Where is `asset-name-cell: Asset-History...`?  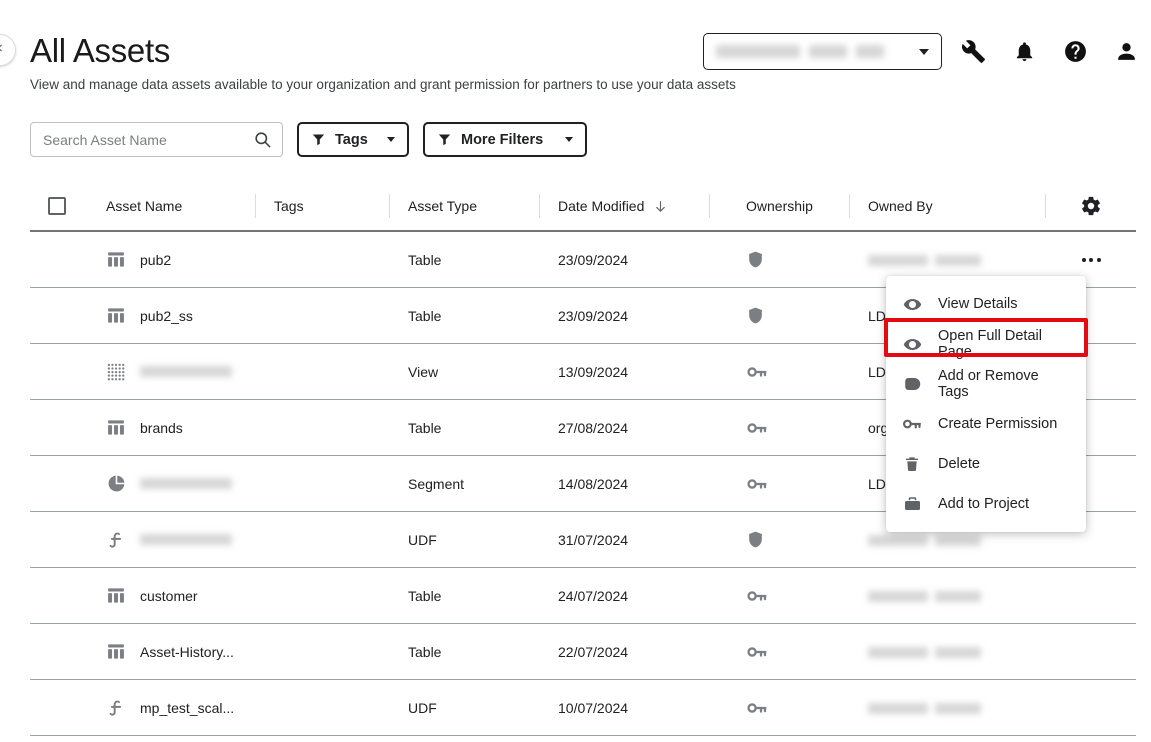 asset-name-cell: Asset-History... is located at coordinates (174, 652).